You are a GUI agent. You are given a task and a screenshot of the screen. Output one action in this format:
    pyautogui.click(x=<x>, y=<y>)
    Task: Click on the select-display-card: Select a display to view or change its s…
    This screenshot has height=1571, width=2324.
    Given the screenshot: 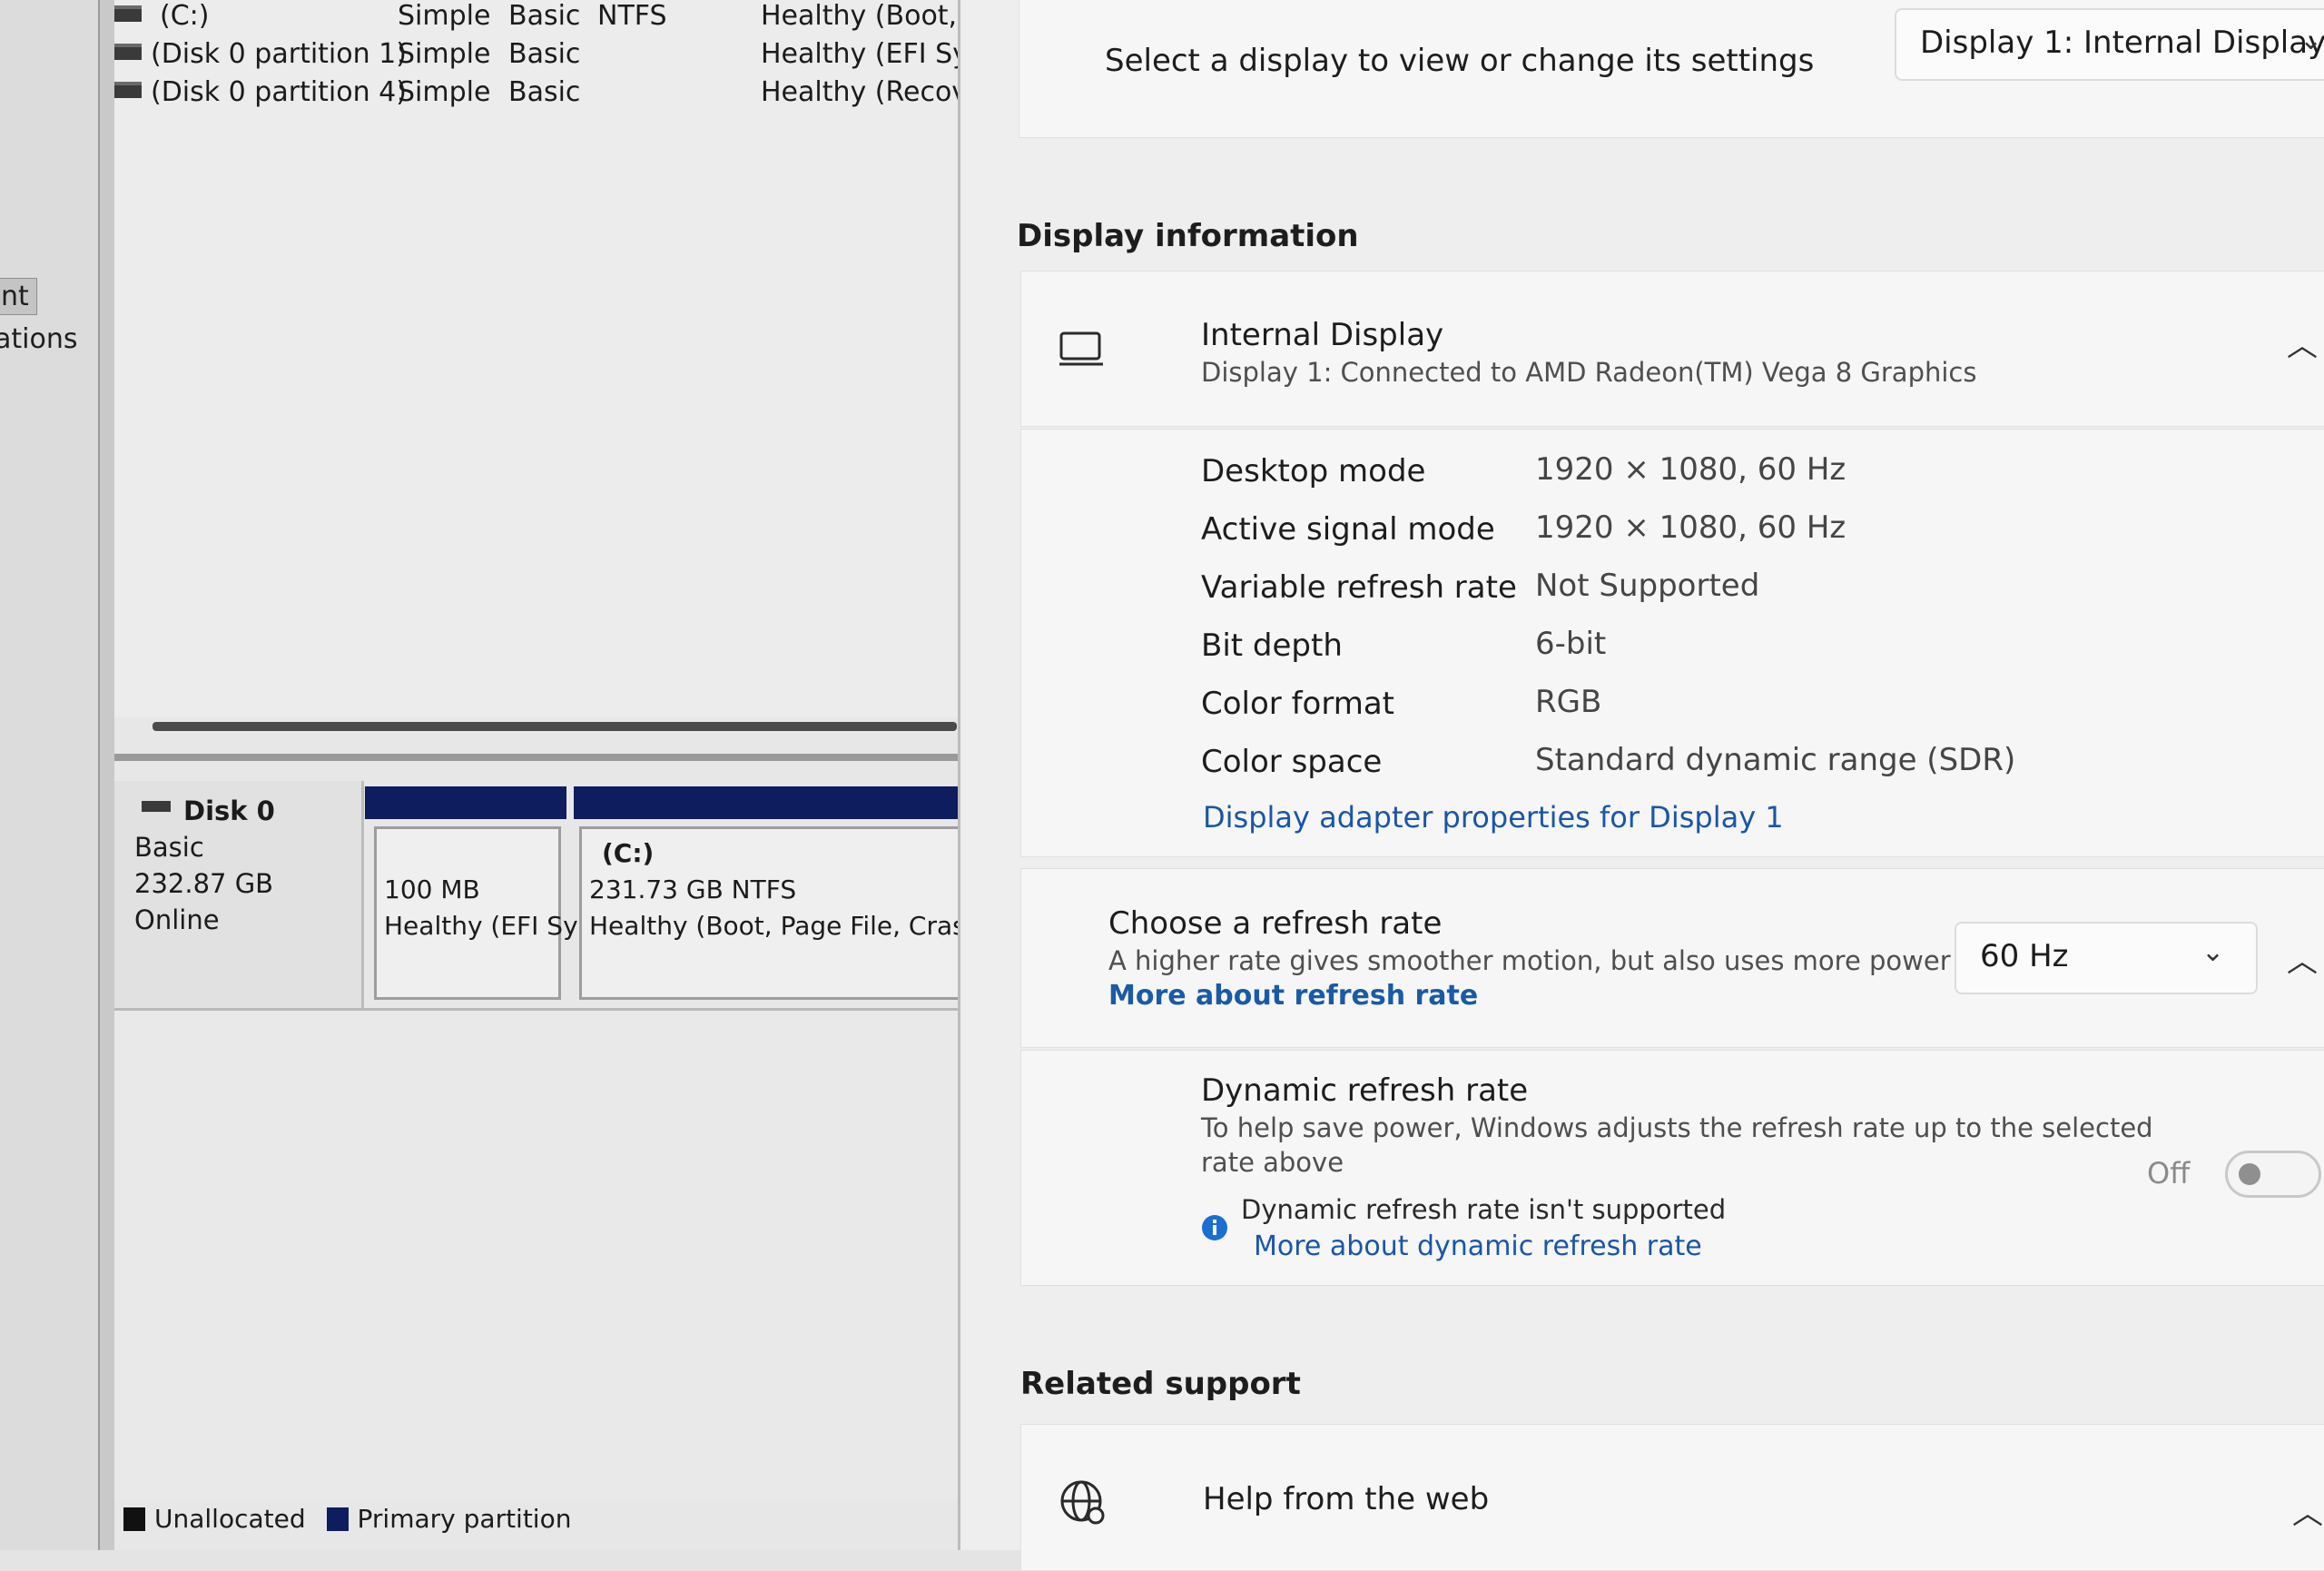 What is the action you would take?
    pyautogui.click(x=1671, y=69)
    